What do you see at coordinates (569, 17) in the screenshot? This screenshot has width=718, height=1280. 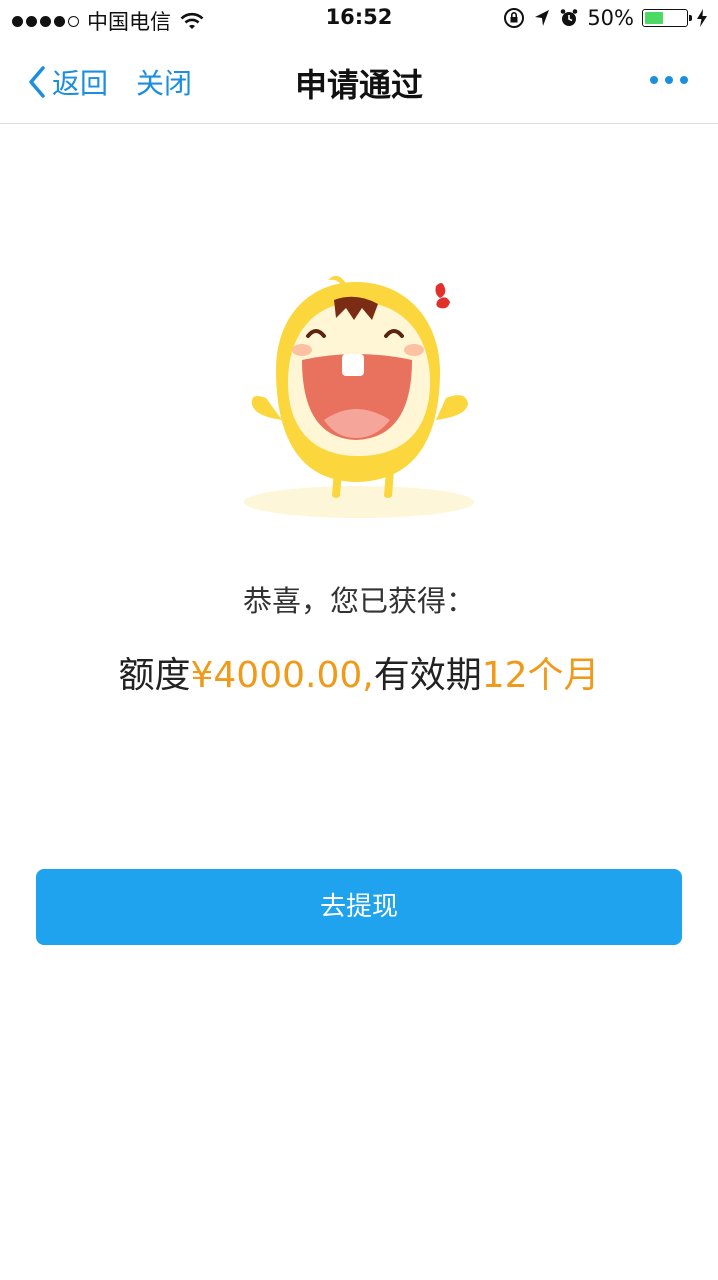 I see `alarm-icon` at bounding box center [569, 17].